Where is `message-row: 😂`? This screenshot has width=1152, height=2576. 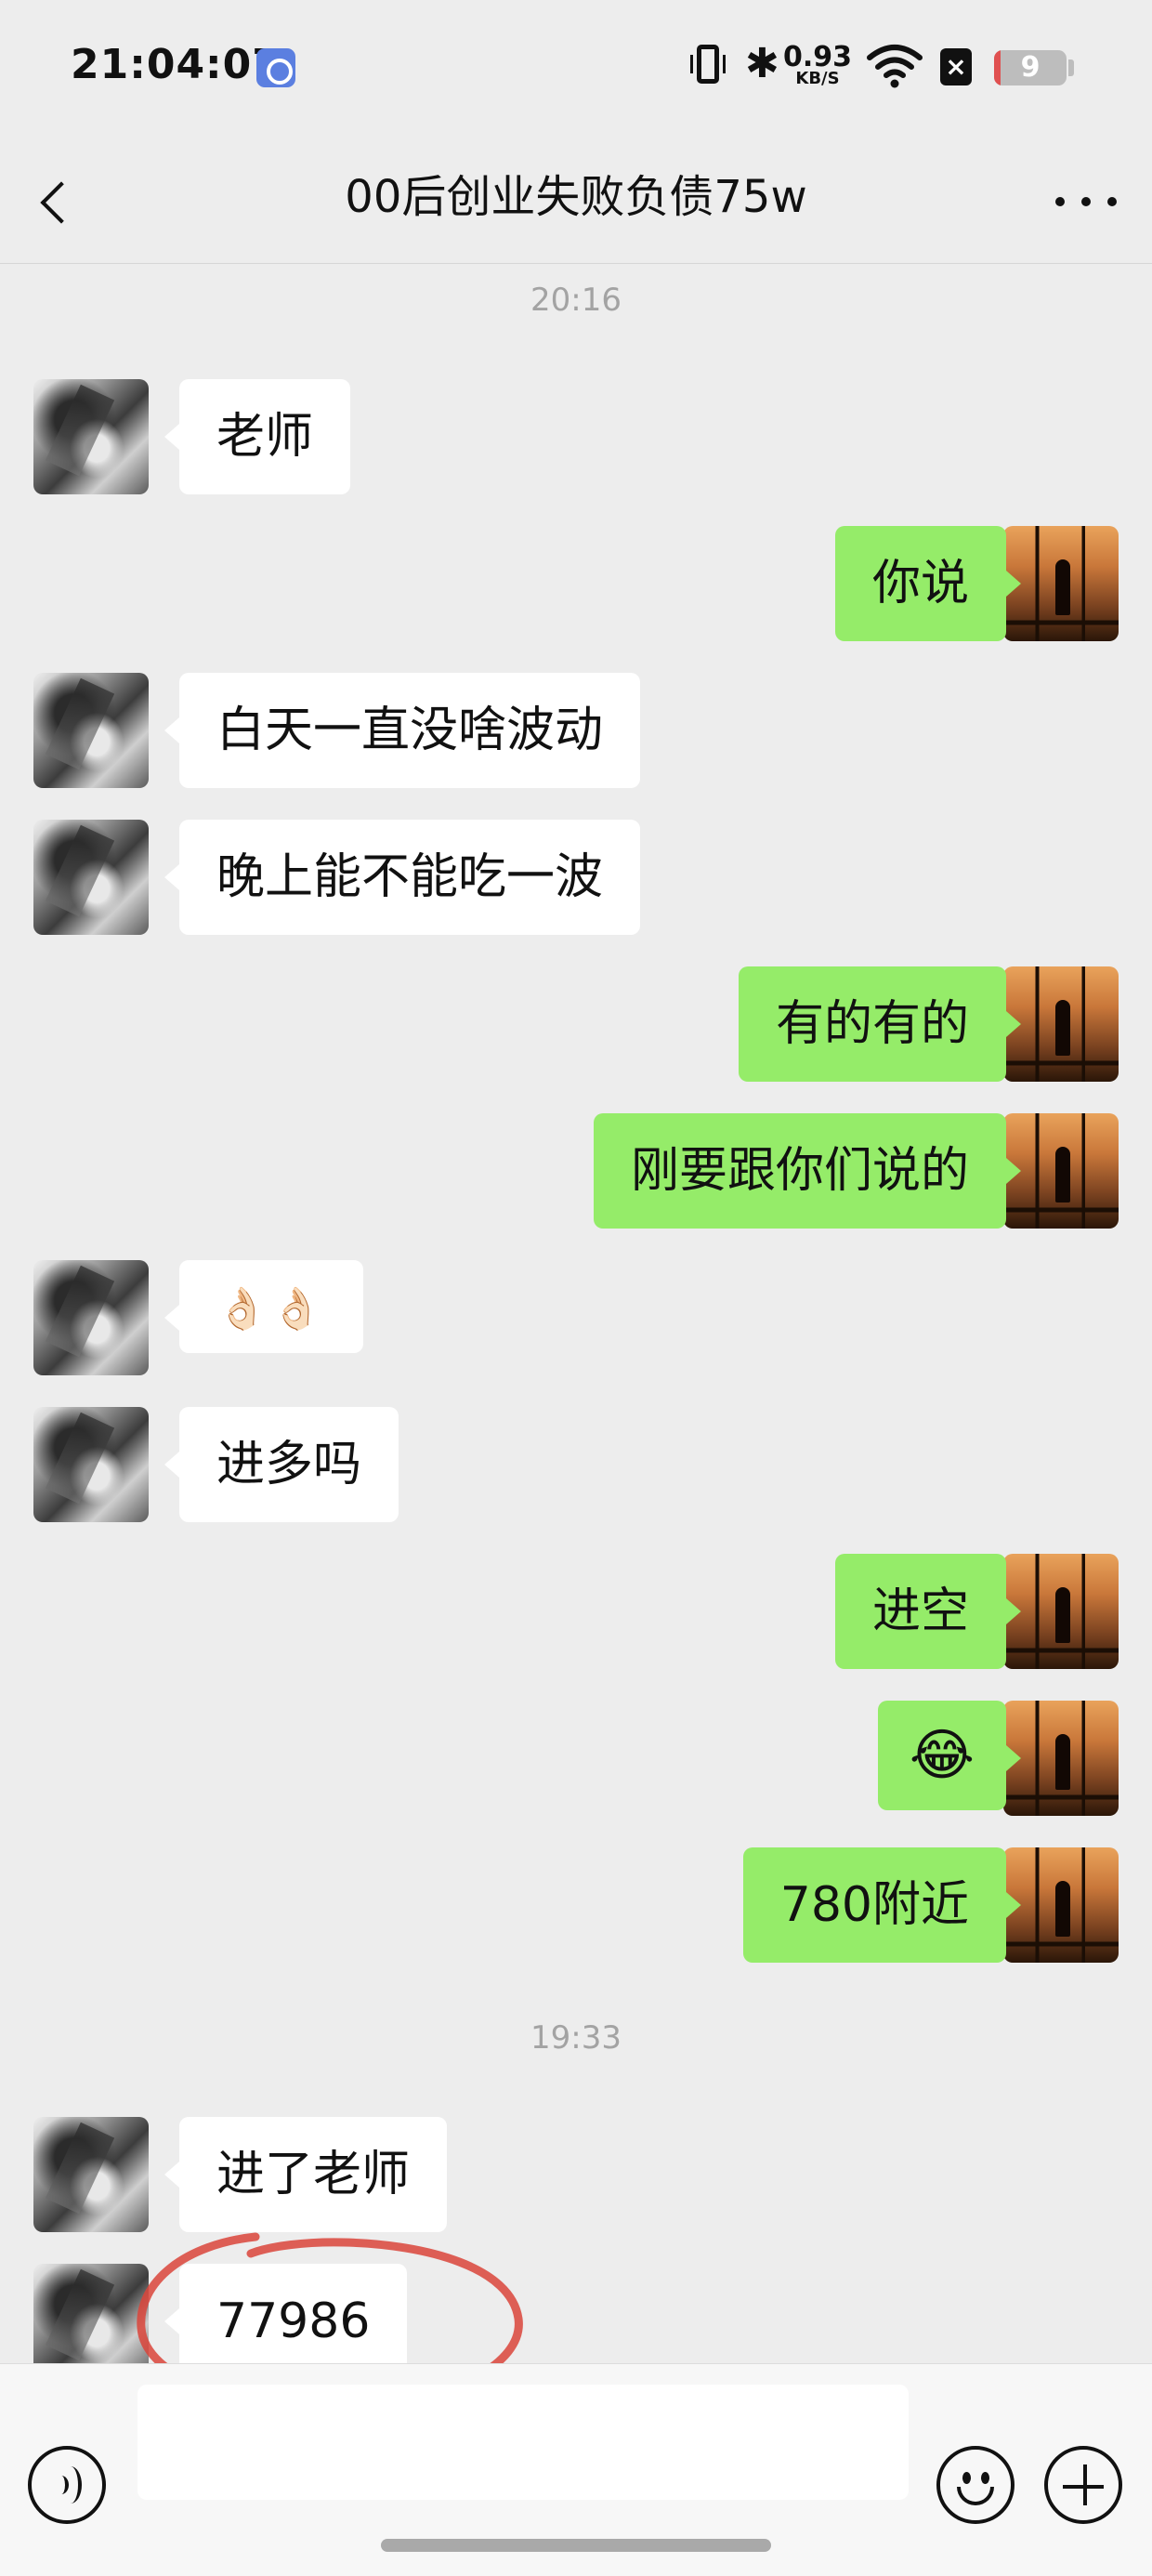 message-row: 😂 is located at coordinates (576, 1758).